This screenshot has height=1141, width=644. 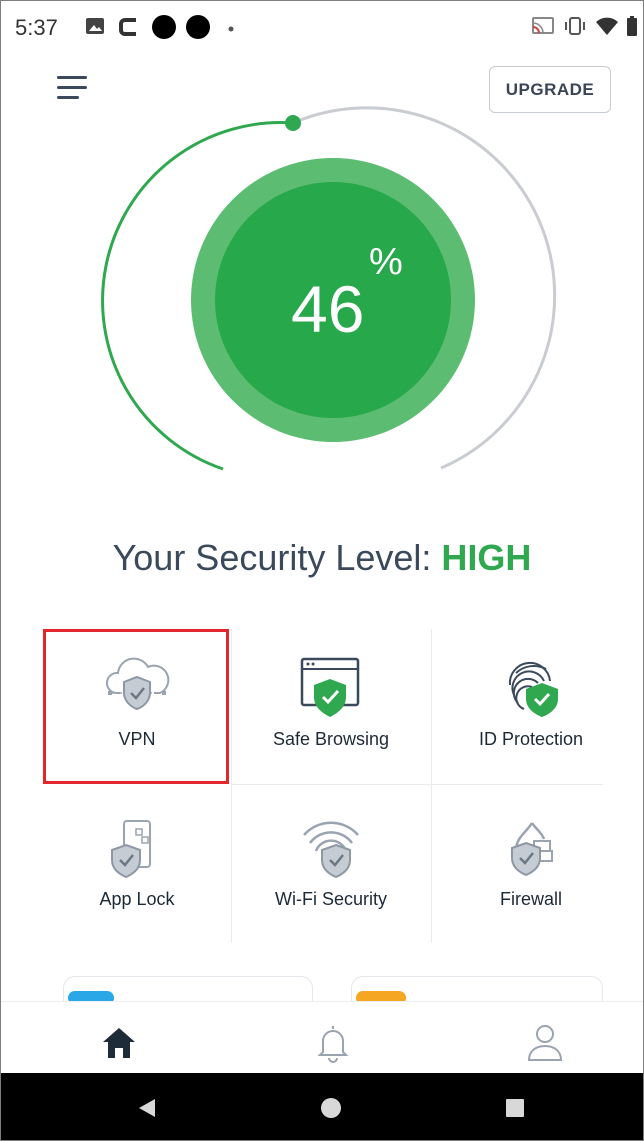 I want to click on image-icon, so click(x=95, y=26).